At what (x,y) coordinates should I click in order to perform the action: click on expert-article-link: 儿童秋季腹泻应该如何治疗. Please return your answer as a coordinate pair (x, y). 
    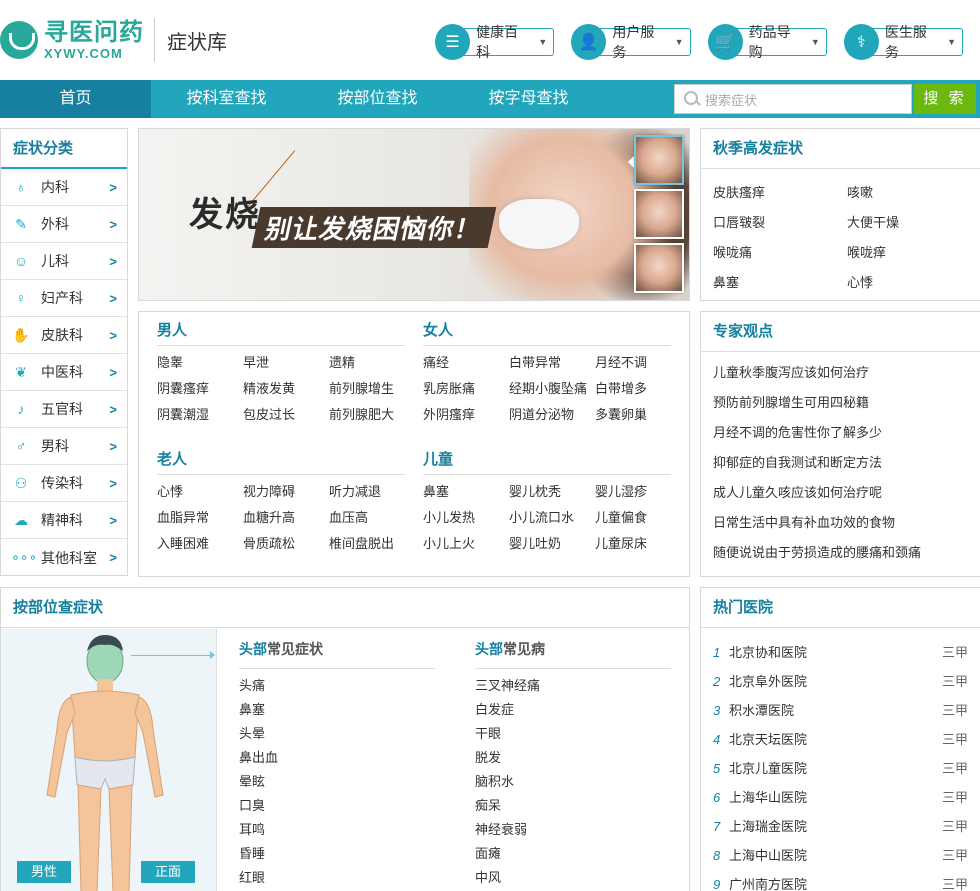
    Looking at the image, I should click on (846, 373).